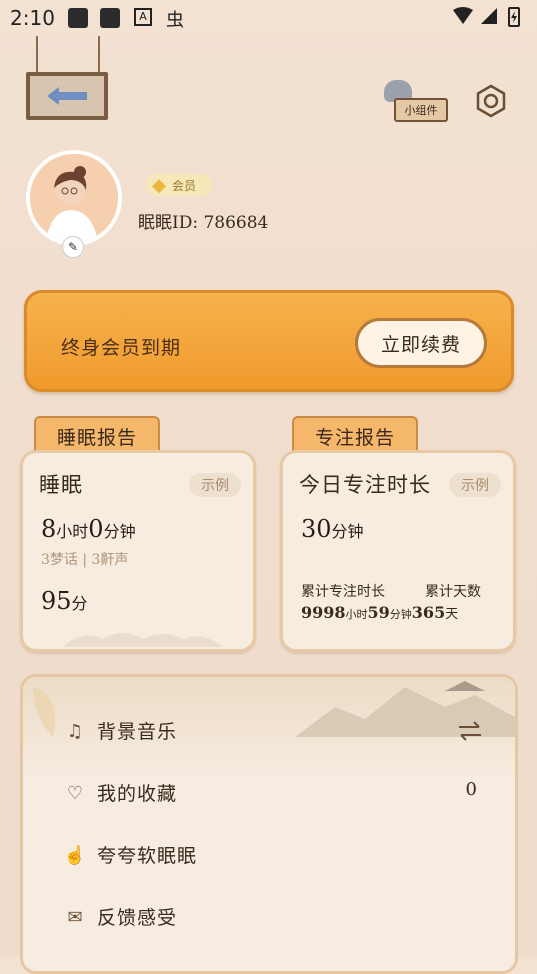  I want to click on sleep-hours: 8, so click(49, 529).